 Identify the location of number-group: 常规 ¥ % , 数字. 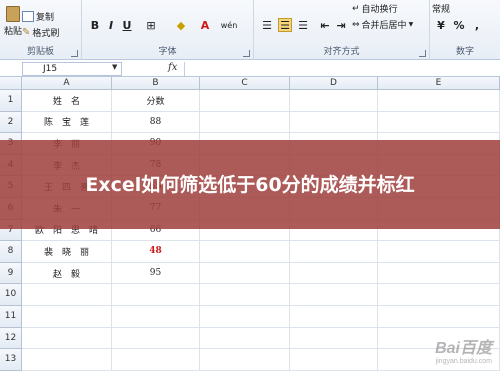
(465, 30).